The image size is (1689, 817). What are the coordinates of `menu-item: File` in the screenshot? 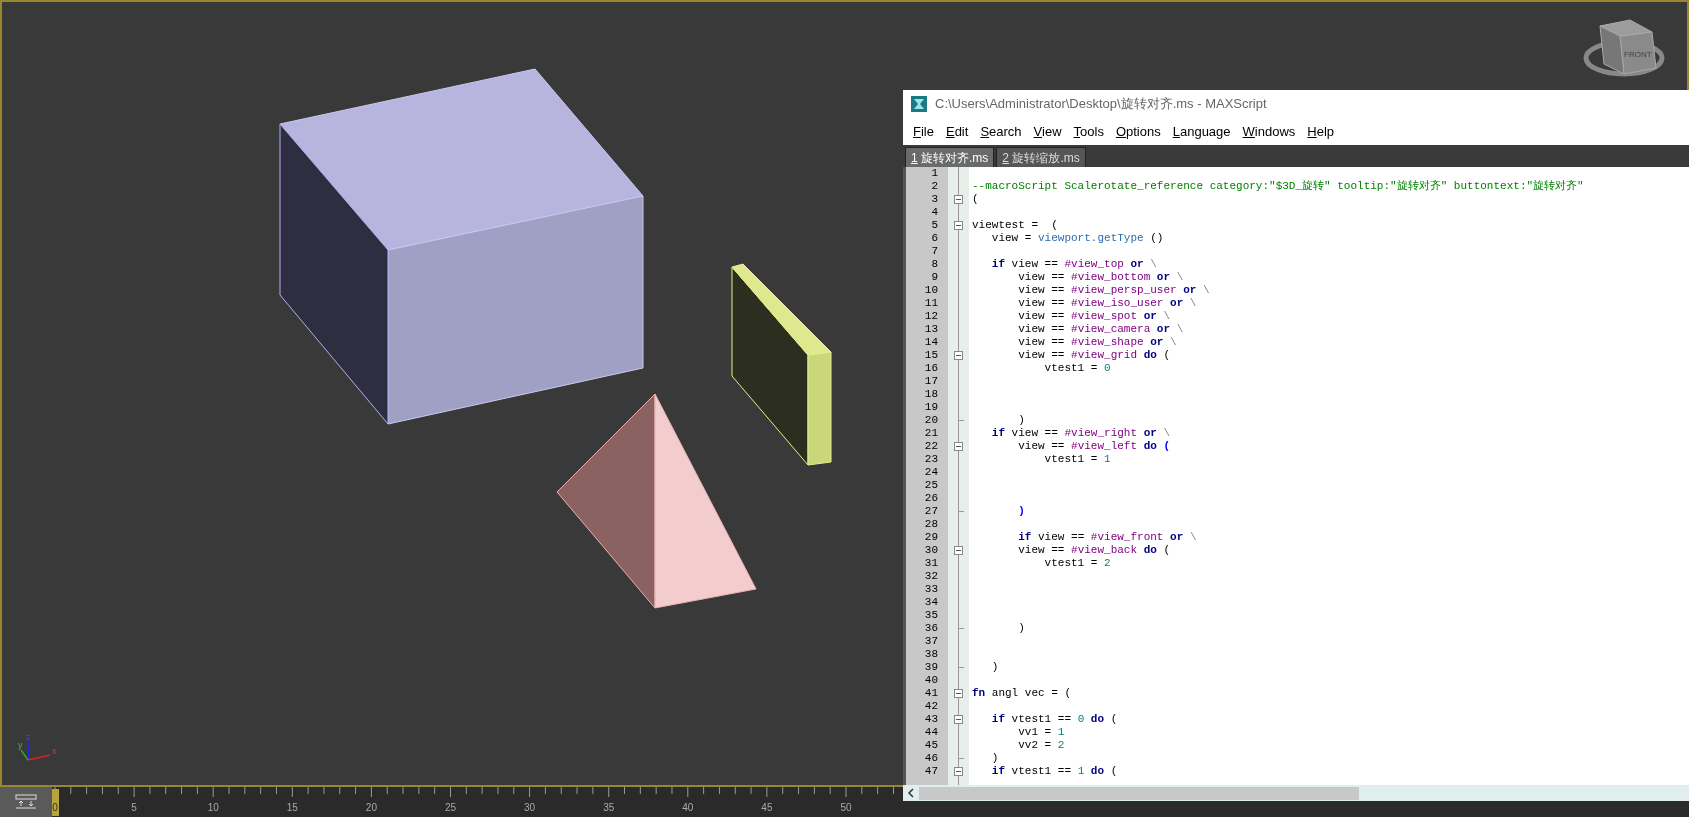 It's located at (923, 131).